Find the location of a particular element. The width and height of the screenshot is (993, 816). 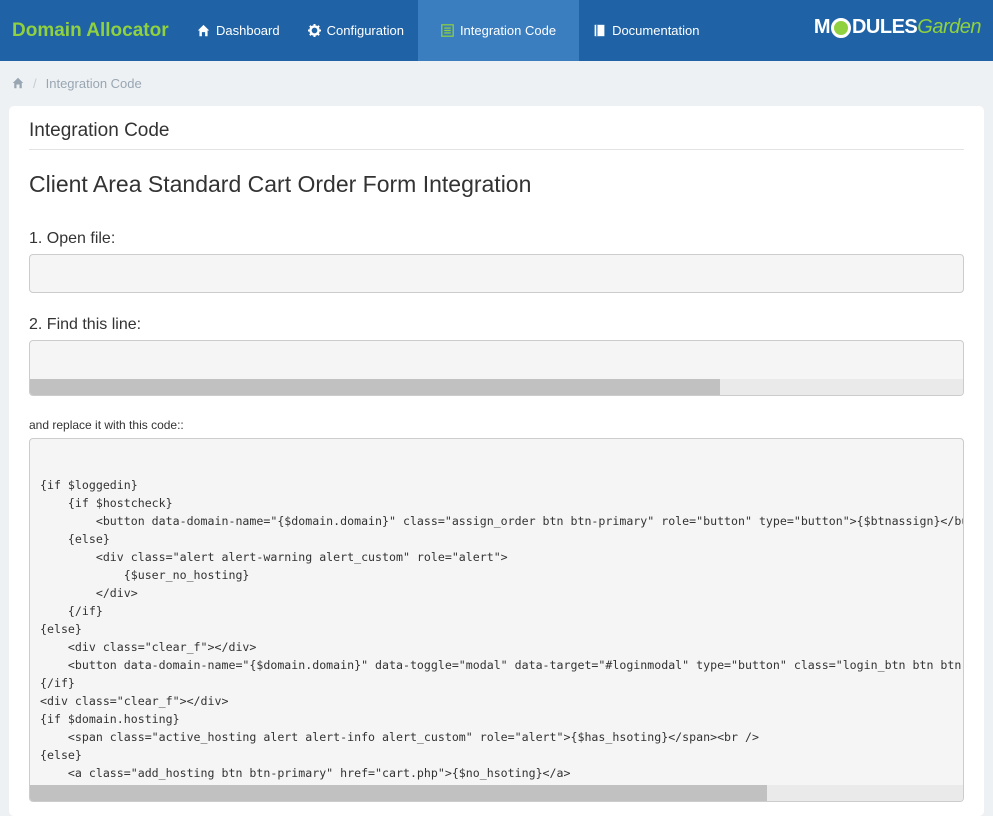

nav-documentation: Documentation is located at coordinates (646, 30).